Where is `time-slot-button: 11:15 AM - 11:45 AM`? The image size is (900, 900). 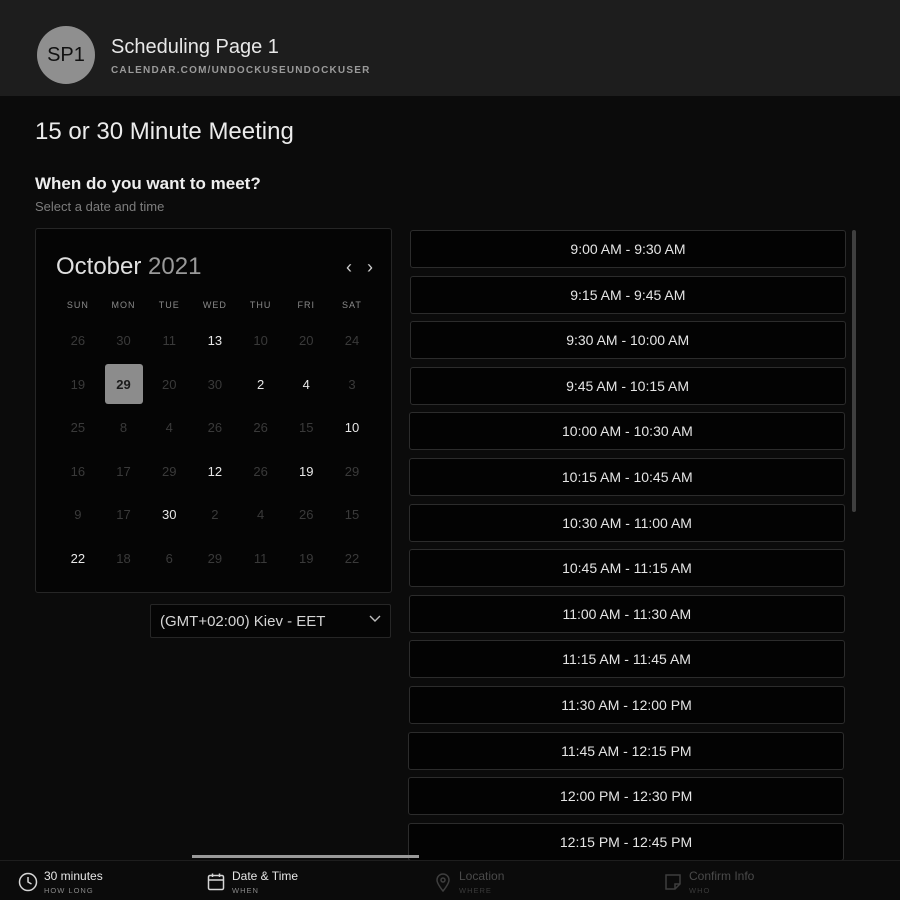 time-slot-button: 11:15 AM - 11:45 AM is located at coordinates (626, 659).